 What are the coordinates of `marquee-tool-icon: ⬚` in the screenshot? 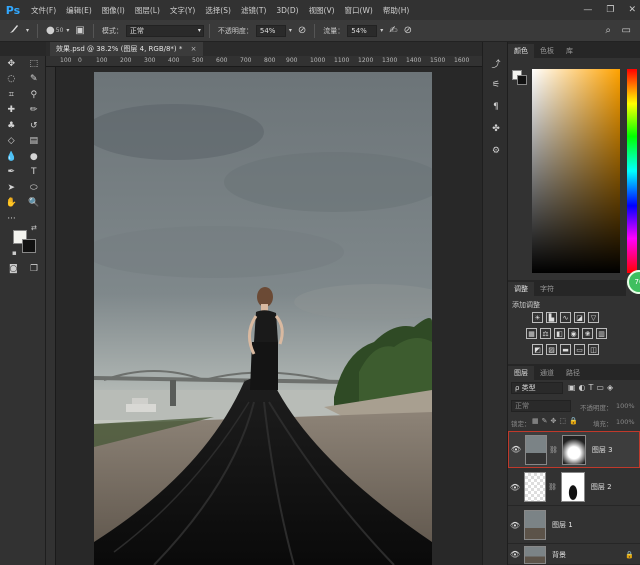 It's located at (34, 63).